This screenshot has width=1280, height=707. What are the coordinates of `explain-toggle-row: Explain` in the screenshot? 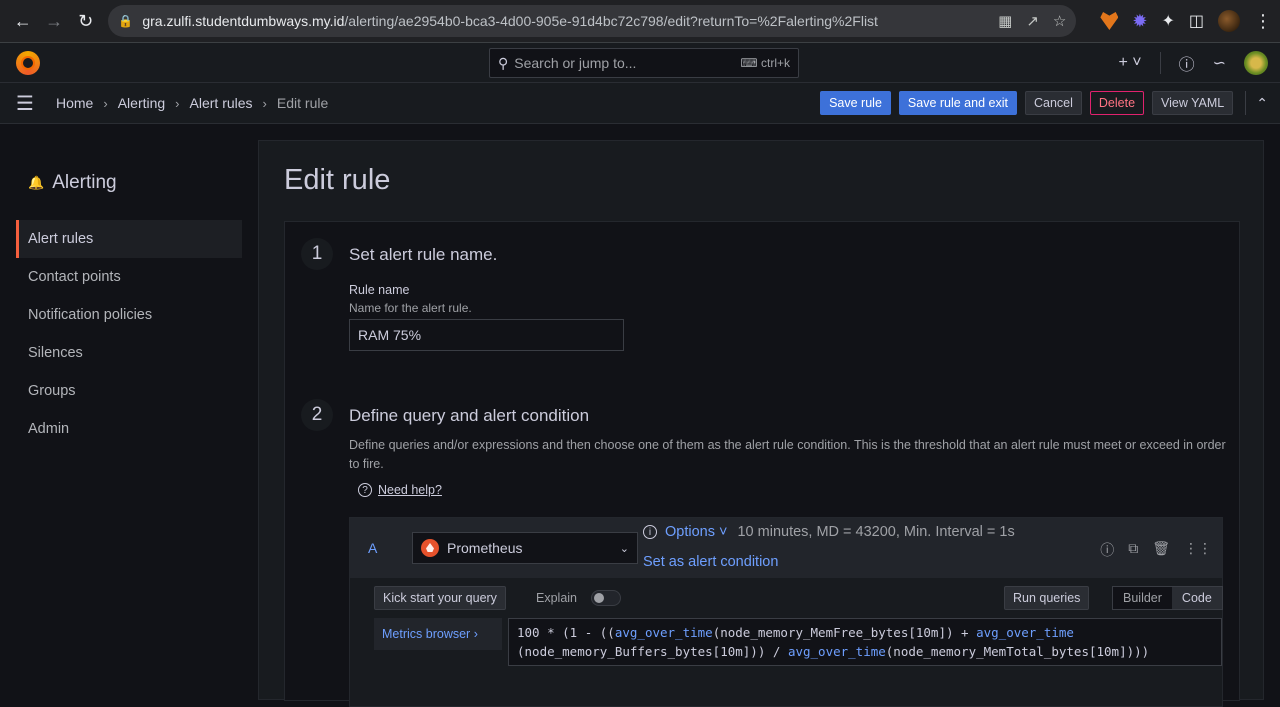 It's located at (578, 598).